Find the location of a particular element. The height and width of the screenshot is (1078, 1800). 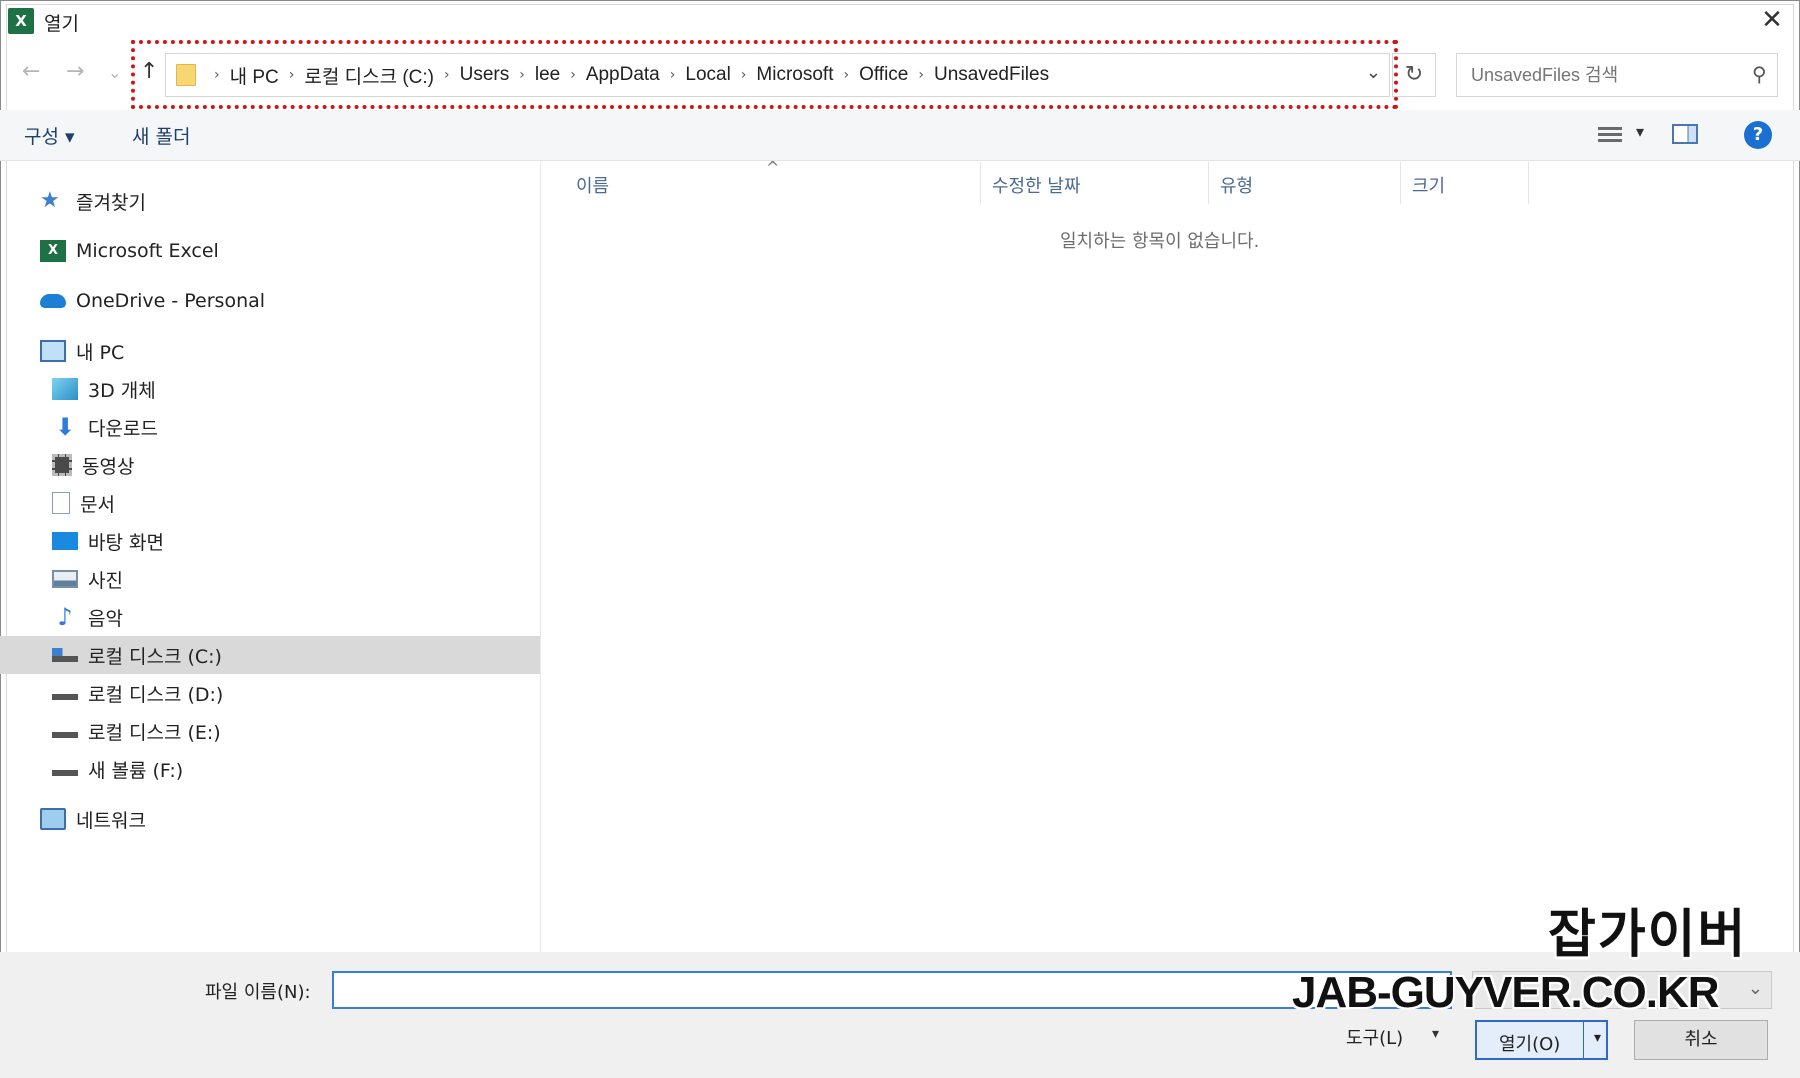

recent-locations-button: ⌄ is located at coordinates (114, 72).